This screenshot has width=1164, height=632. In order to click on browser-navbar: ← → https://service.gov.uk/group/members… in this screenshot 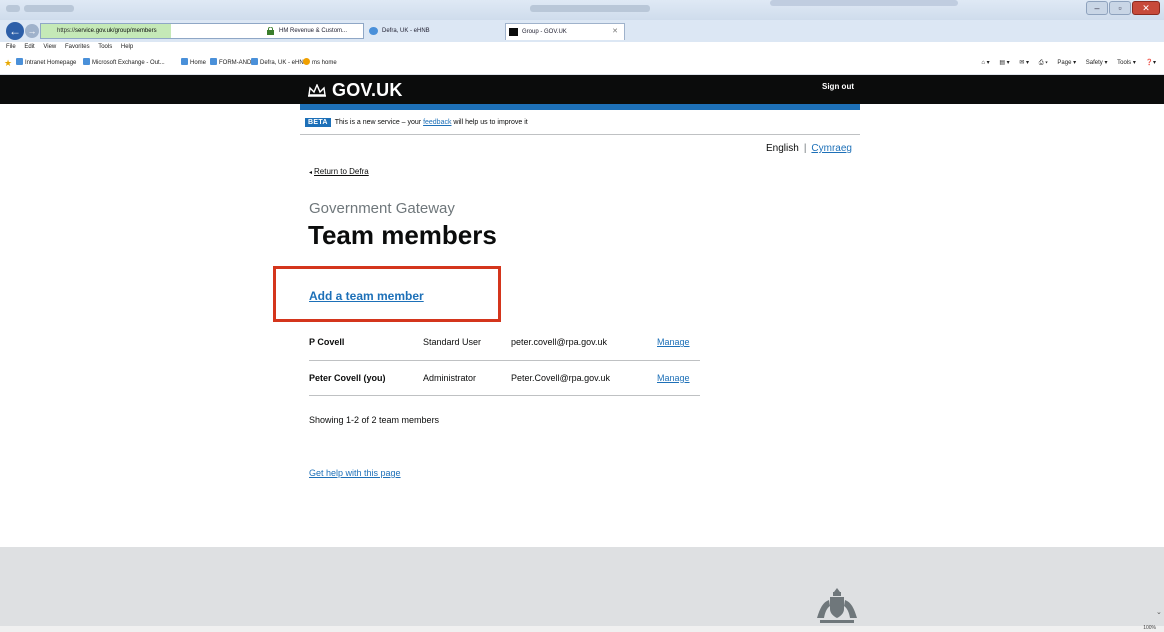, I will do `click(582, 31)`.